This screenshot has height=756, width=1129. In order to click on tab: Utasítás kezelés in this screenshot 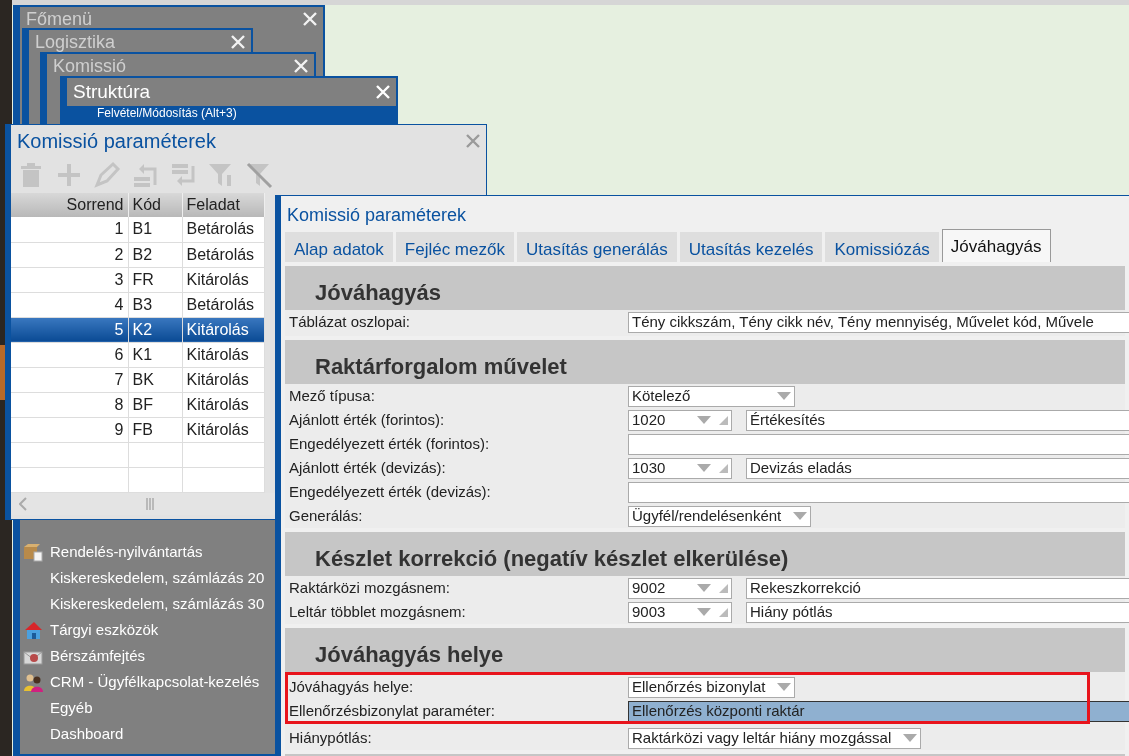, I will do `click(751, 247)`.